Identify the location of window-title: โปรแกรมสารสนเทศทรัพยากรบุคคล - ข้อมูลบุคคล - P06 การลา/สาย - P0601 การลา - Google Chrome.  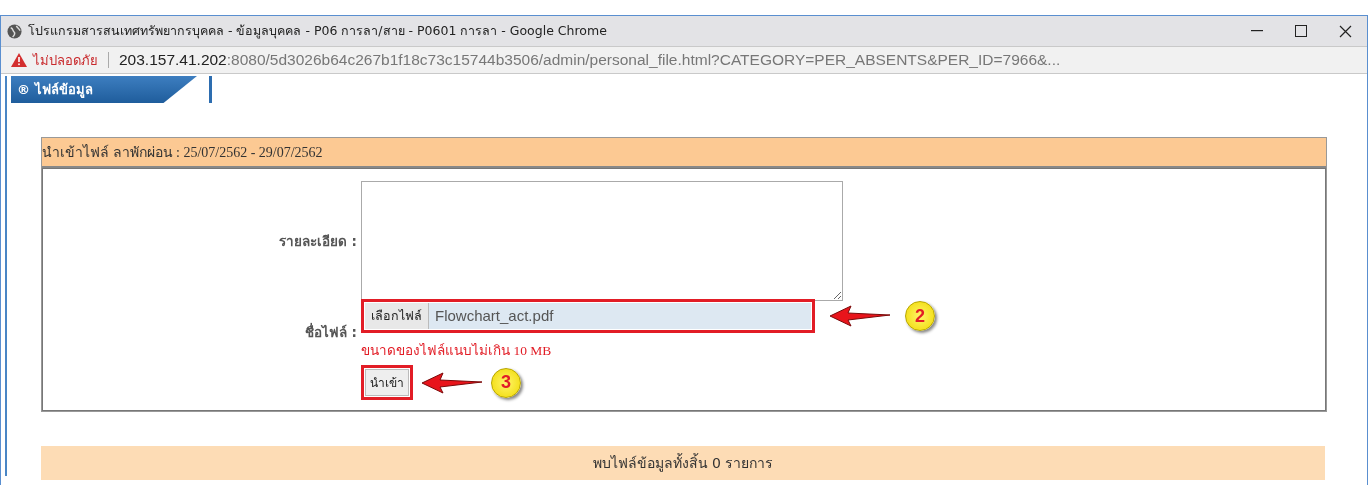
(318, 31).